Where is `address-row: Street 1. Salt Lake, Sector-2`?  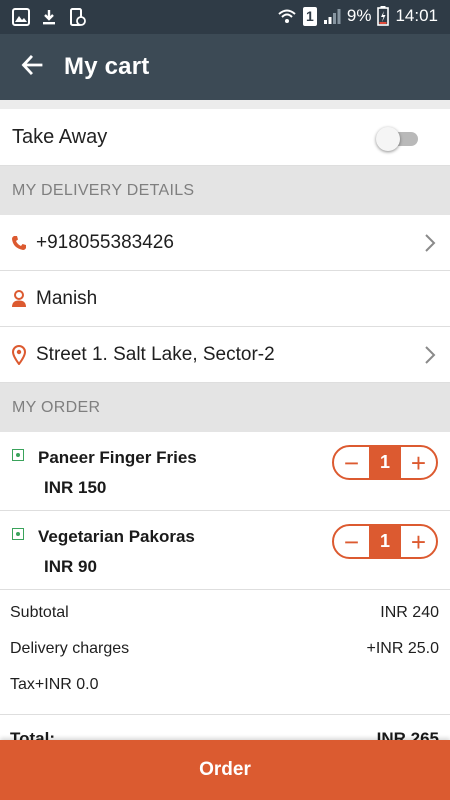 address-row: Street 1. Salt Lake, Sector-2 is located at coordinates (225, 355).